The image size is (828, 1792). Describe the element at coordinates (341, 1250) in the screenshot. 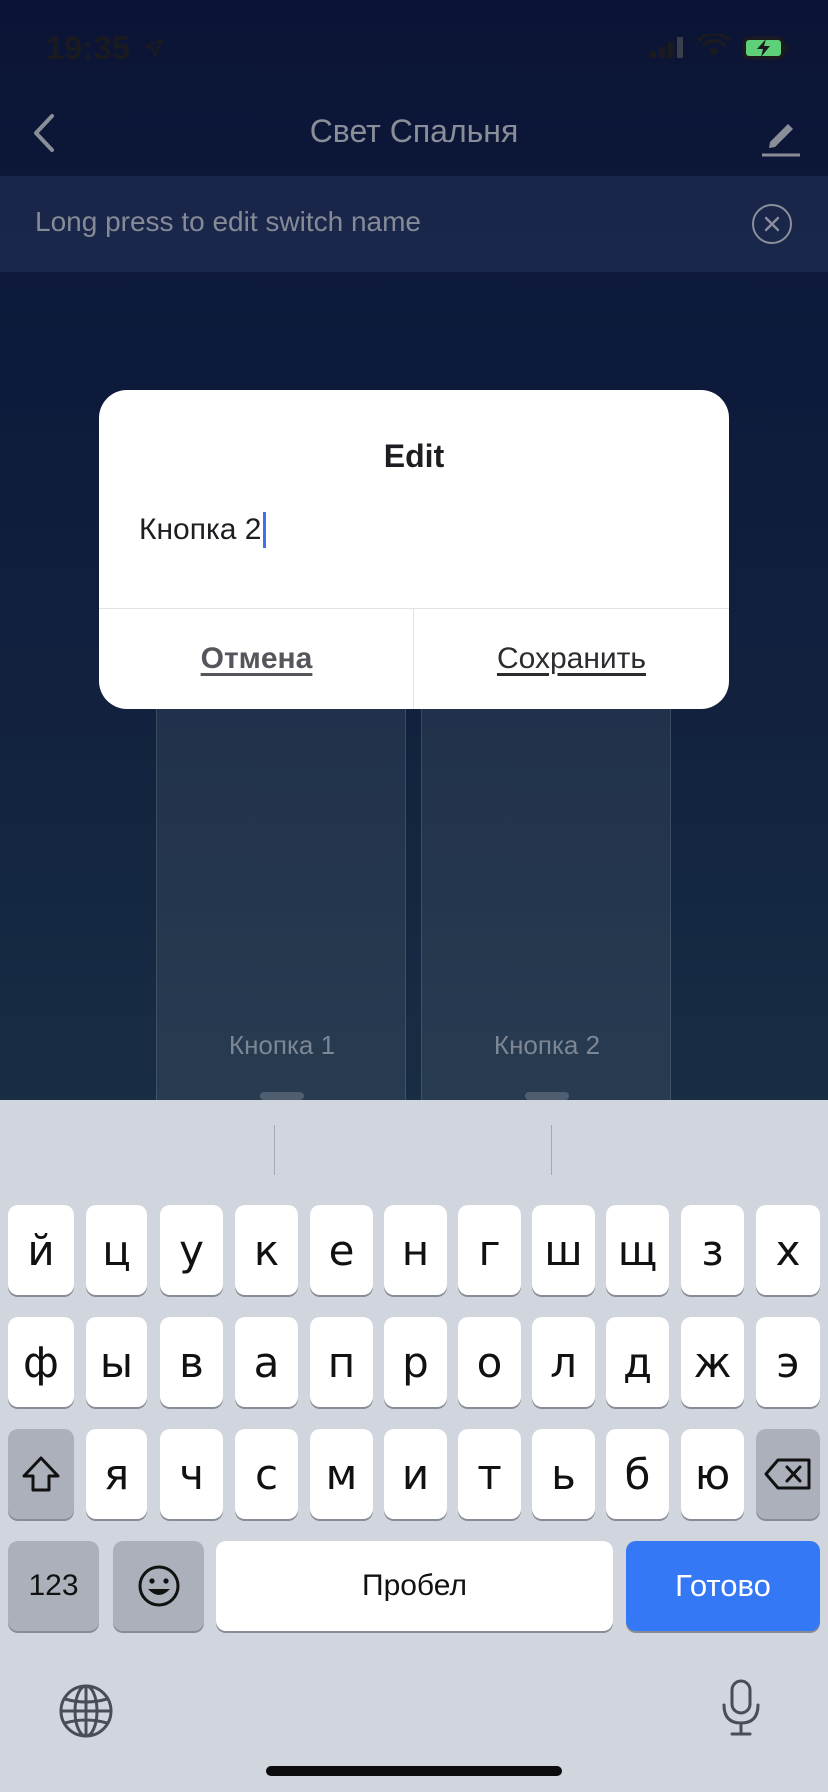

I see `key: е` at that location.